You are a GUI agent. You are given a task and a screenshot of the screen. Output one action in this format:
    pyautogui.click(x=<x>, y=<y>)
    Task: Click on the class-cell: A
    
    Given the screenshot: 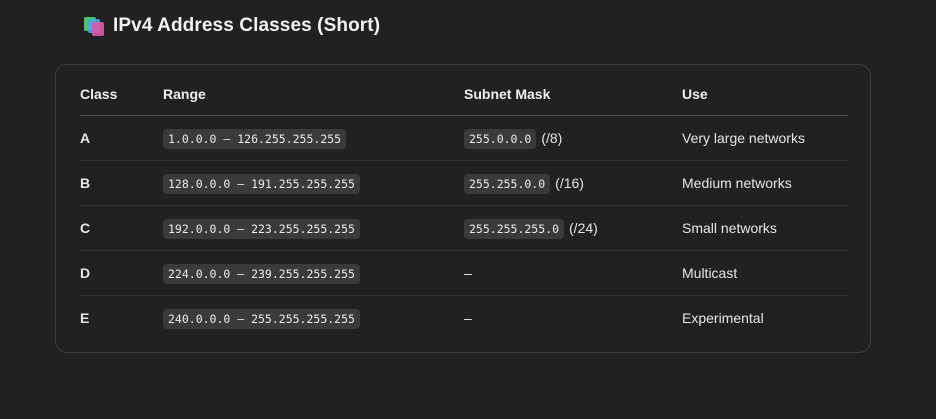 What is the action you would take?
    pyautogui.click(x=121, y=138)
    